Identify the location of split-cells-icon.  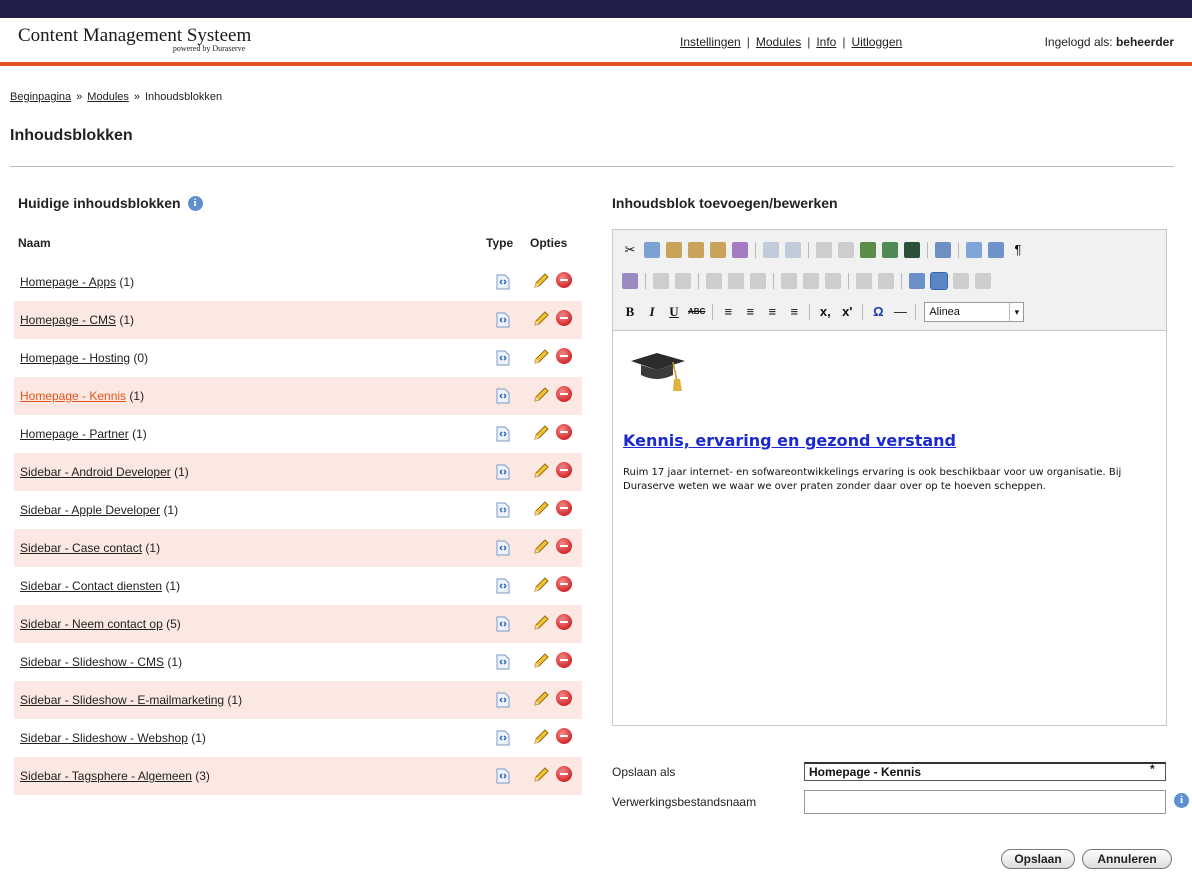
(864, 280).